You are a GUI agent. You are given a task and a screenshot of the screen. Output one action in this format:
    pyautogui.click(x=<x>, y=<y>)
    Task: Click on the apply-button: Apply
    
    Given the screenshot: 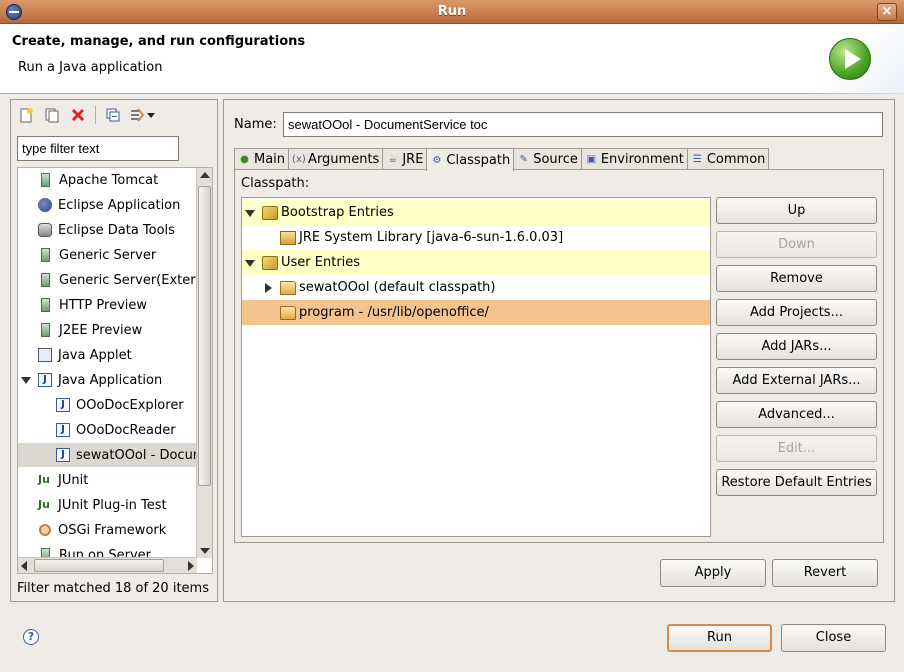 What is the action you would take?
    pyautogui.click(x=713, y=573)
    